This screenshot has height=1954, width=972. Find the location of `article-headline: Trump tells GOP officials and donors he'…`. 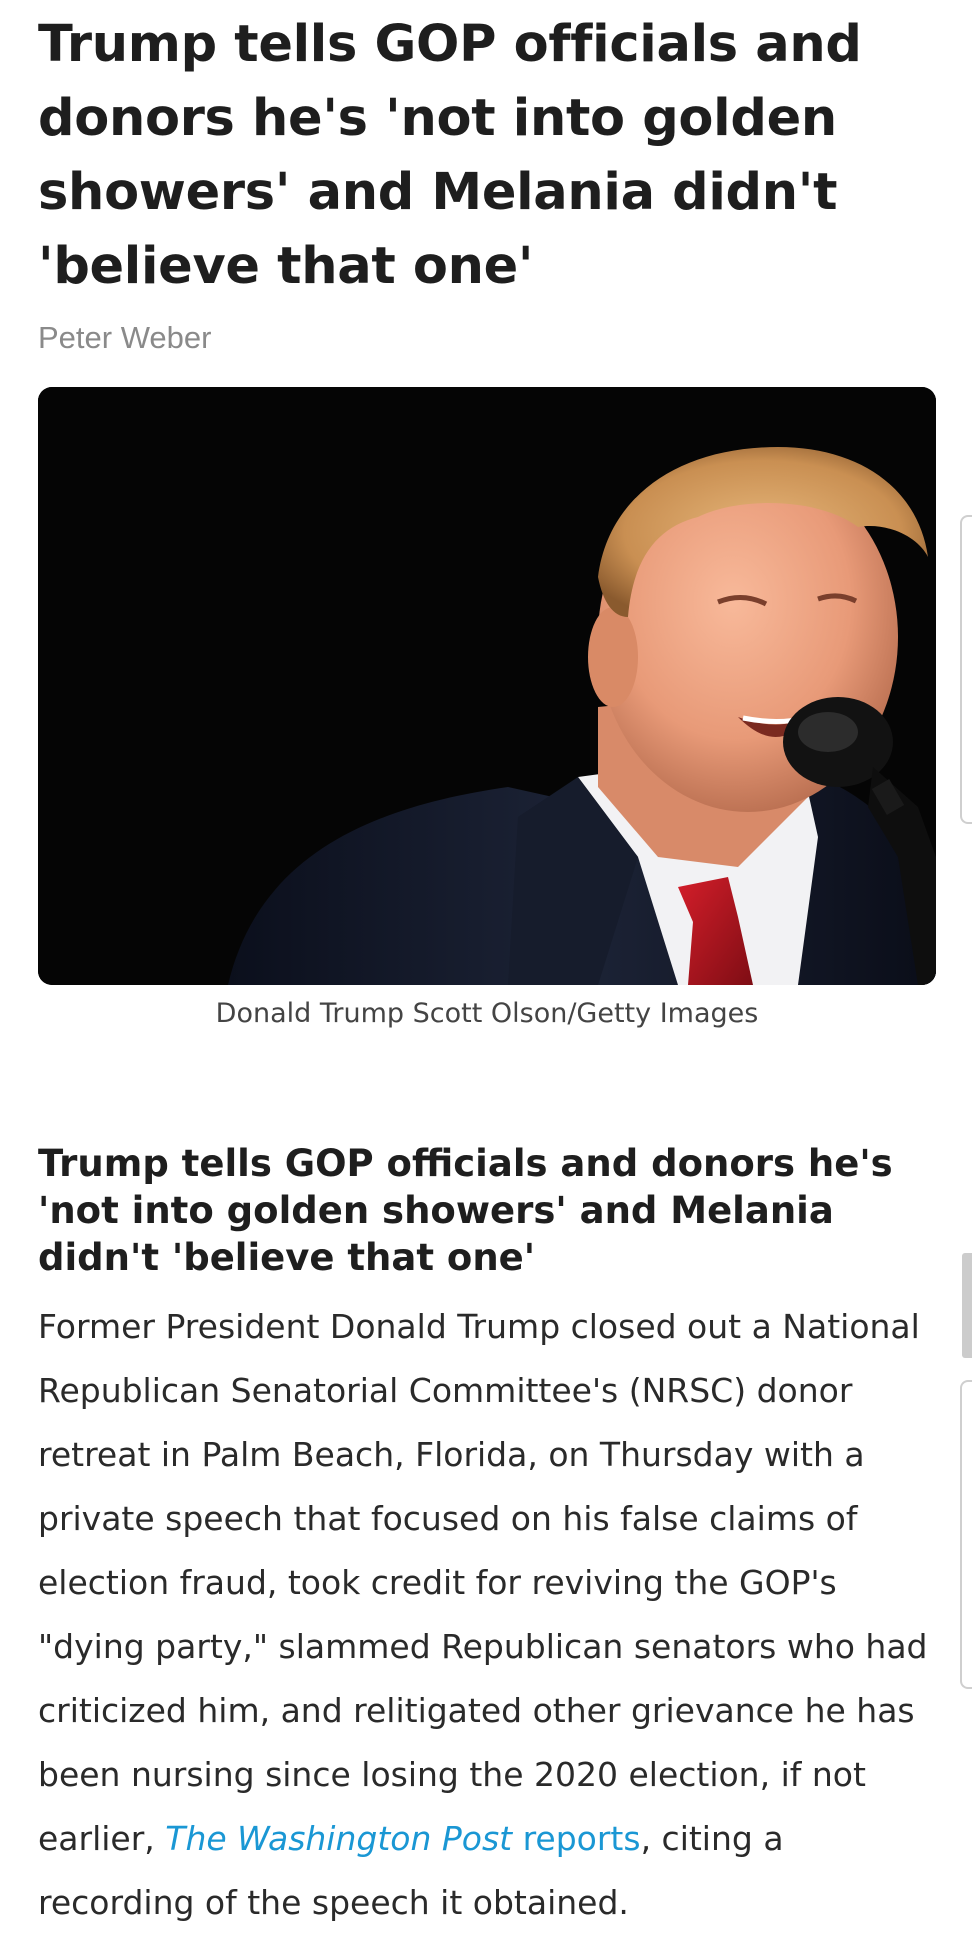

article-headline: Trump tells GOP officials and donors he'… is located at coordinates (468, 152).